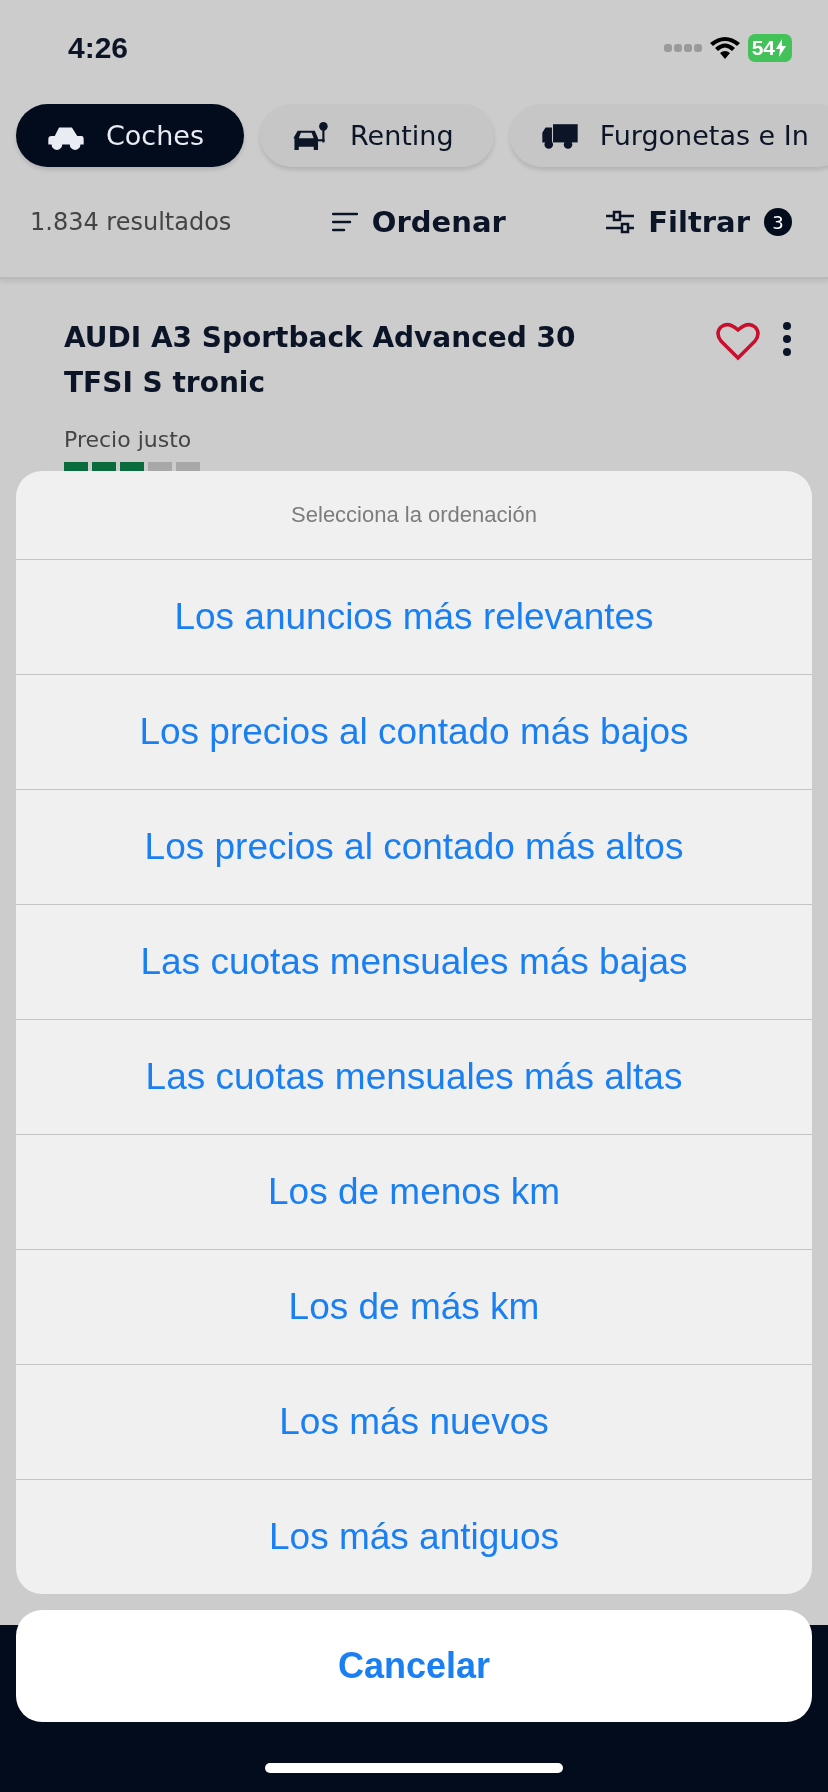 The height and width of the screenshot is (1792, 828). What do you see at coordinates (98, 48) in the screenshot?
I see `status-time: 4:26` at bounding box center [98, 48].